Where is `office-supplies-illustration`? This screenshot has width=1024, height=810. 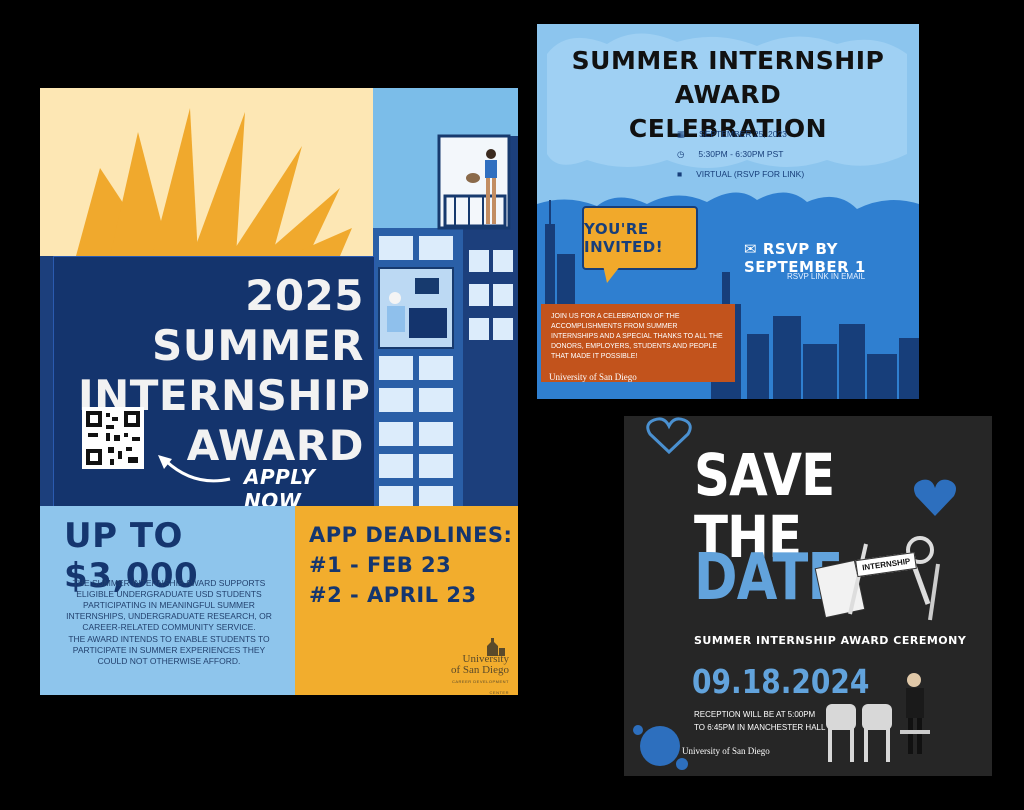 office-supplies-illustration is located at coordinates (877, 578).